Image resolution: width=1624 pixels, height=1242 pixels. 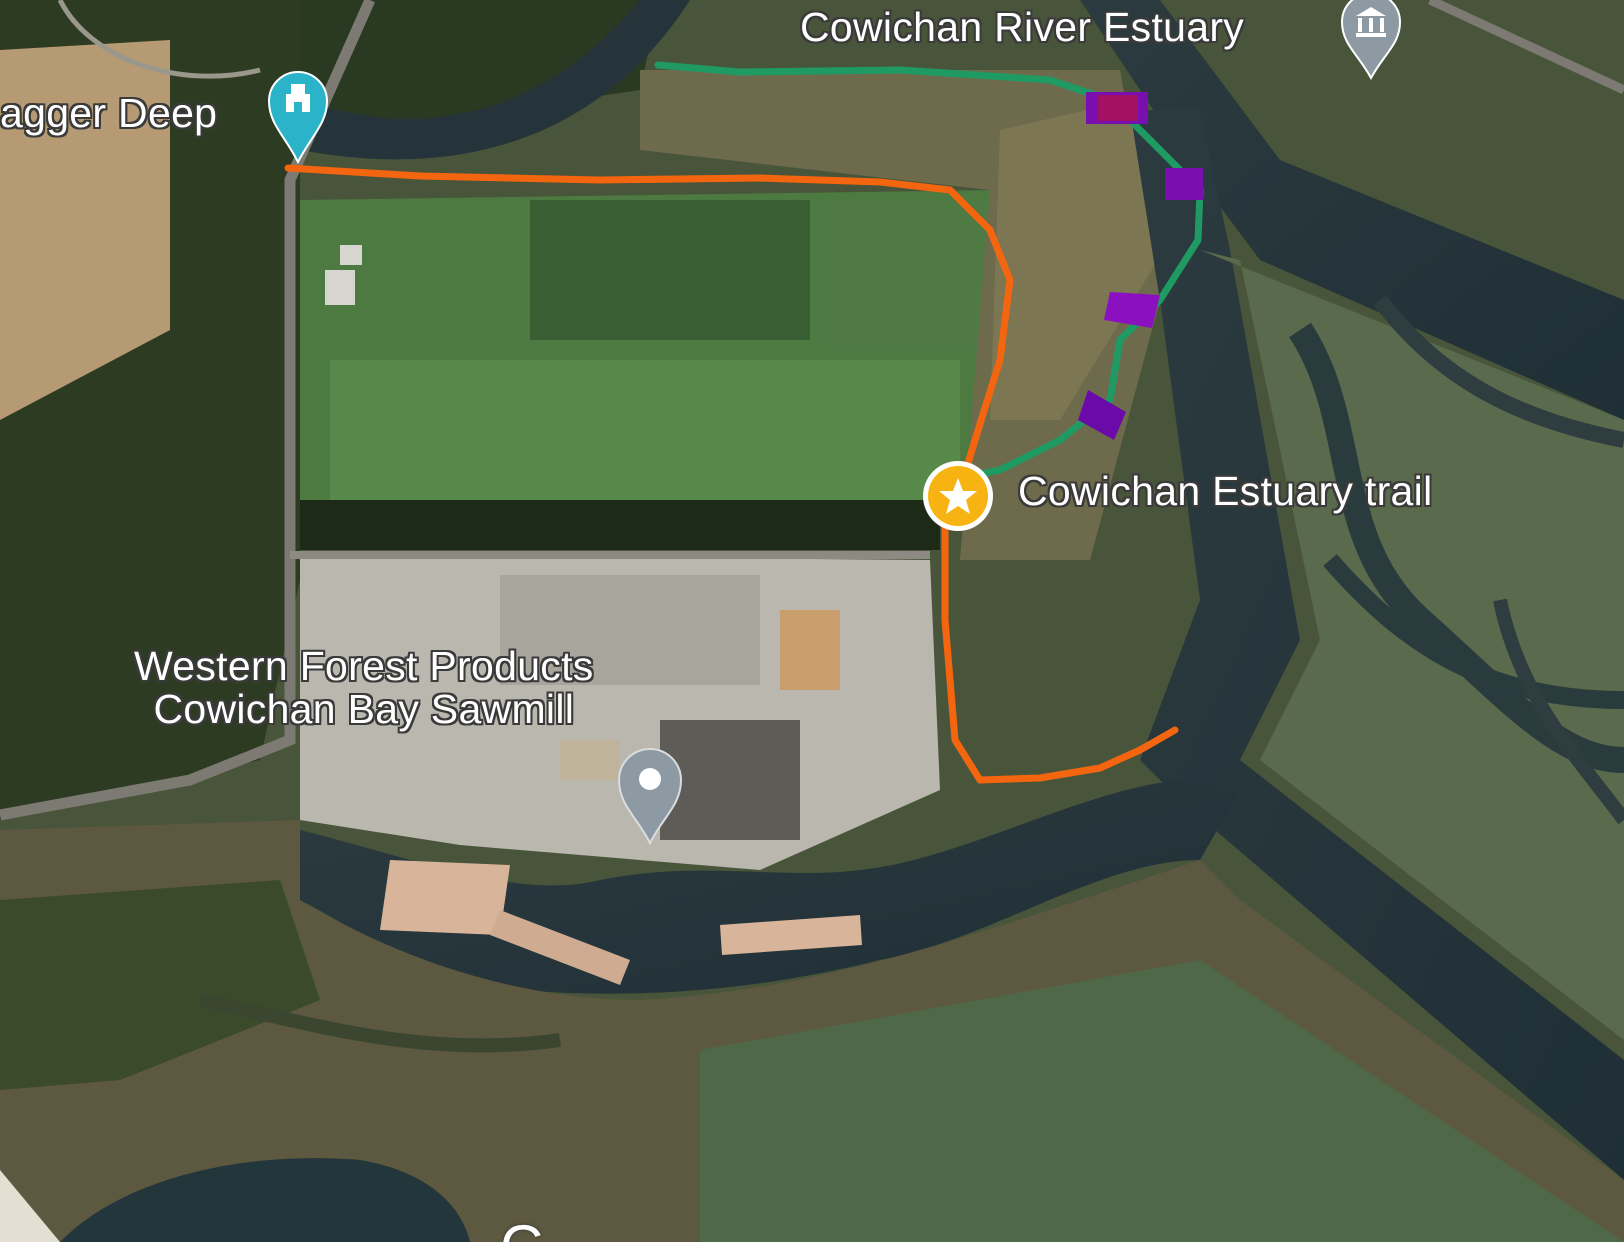 I want to click on place-label-cowichan-river-estuary: Cowichan River Estuary, so click(x=1022, y=27).